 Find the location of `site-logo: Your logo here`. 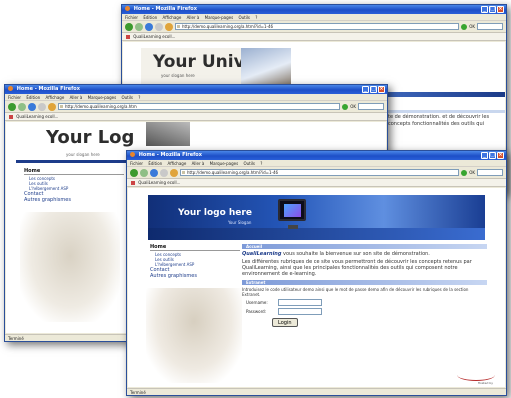

site-logo: Your logo here is located at coordinates (215, 213).